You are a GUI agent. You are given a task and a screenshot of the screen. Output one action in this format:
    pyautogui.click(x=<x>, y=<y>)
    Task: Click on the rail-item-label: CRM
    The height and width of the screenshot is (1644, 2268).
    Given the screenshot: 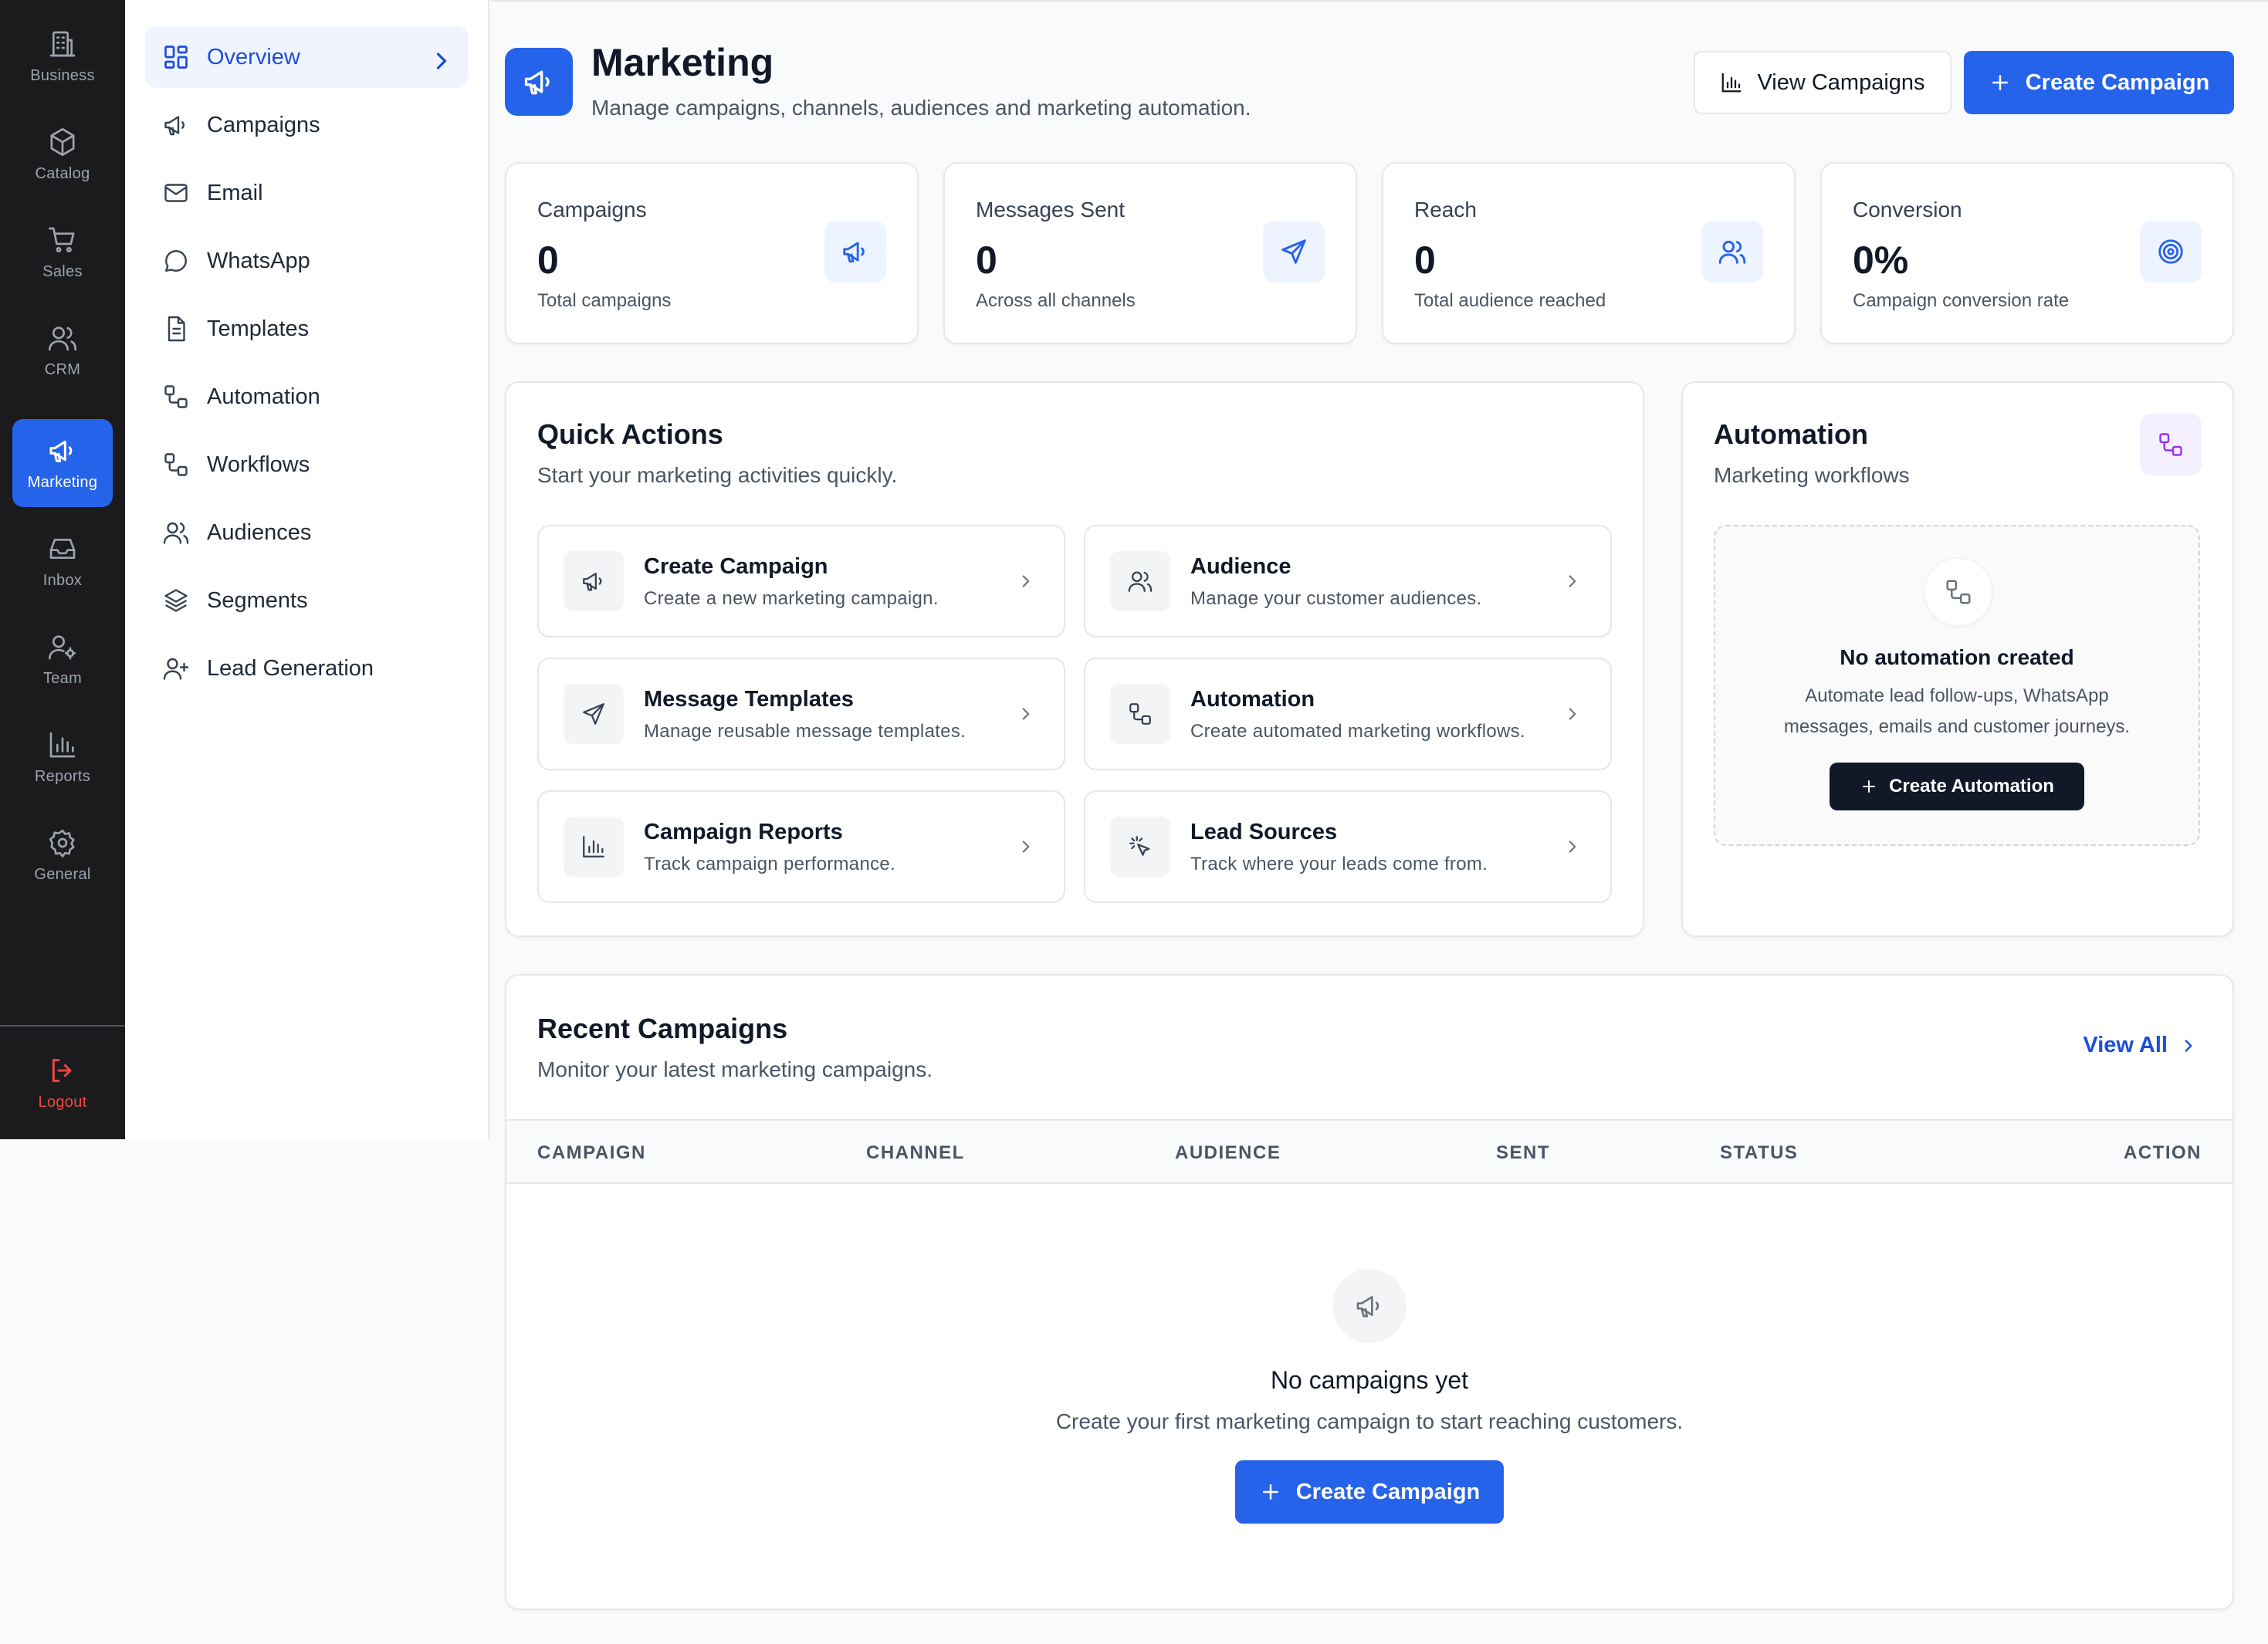 What is the action you would take?
    pyautogui.click(x=62, y=369)
    